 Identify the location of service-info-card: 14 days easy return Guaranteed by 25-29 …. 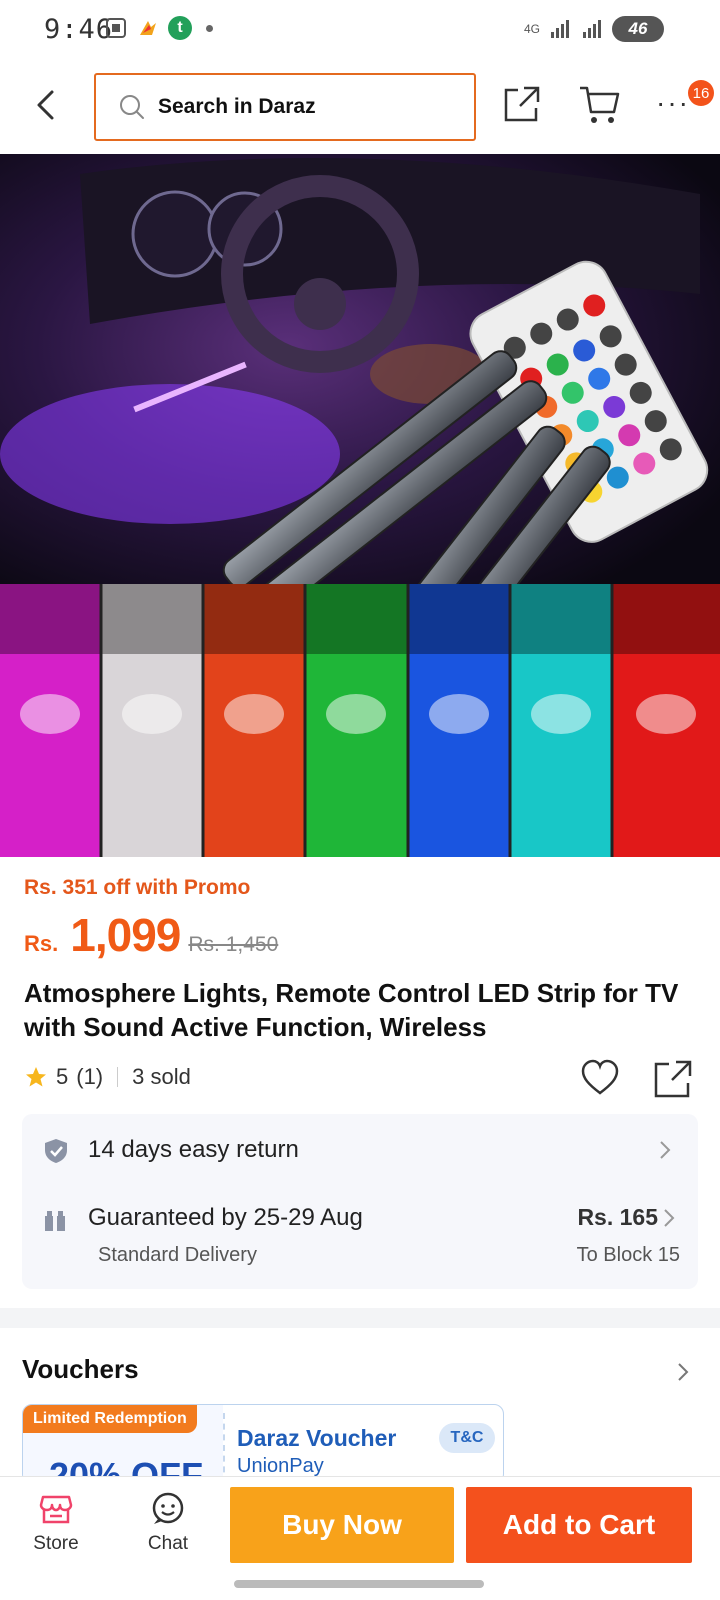
(360, 1201).